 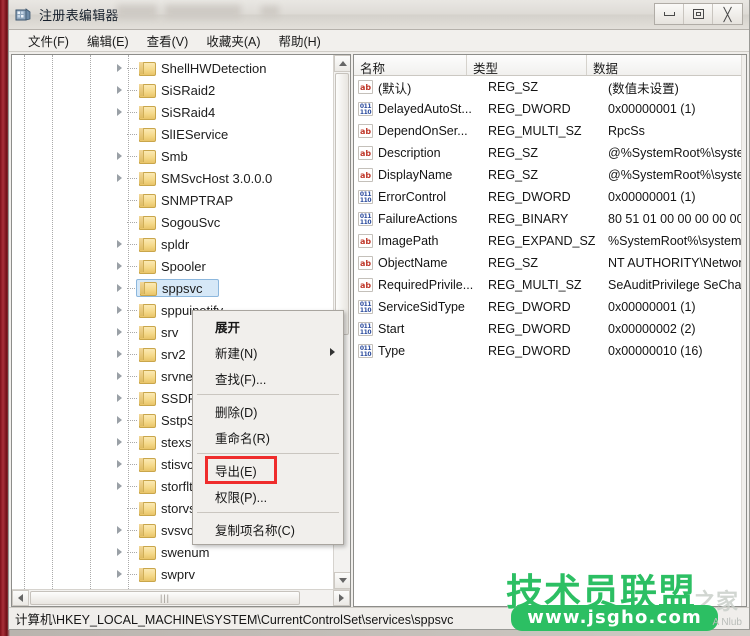 I want to click on scroll-left-button, so click(x=20, y=598).